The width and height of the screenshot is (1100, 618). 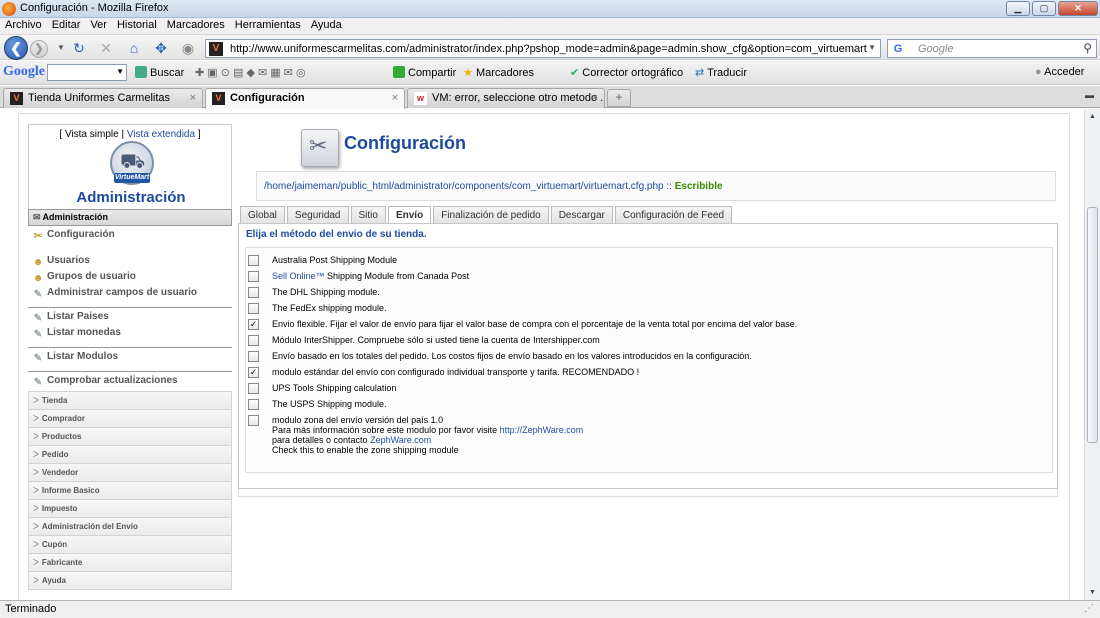 I want to click on sidebar-category-impuesto: ᐳ Impuesto, so click(x=130, y=509).